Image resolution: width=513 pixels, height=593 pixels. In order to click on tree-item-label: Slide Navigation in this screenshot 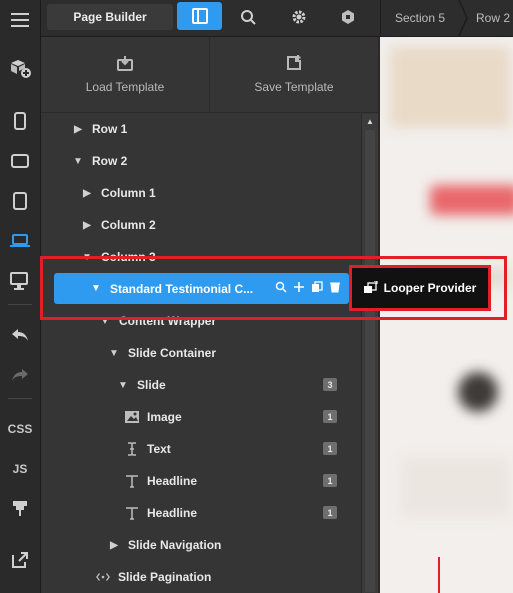, I will do `click(175, 545)`.